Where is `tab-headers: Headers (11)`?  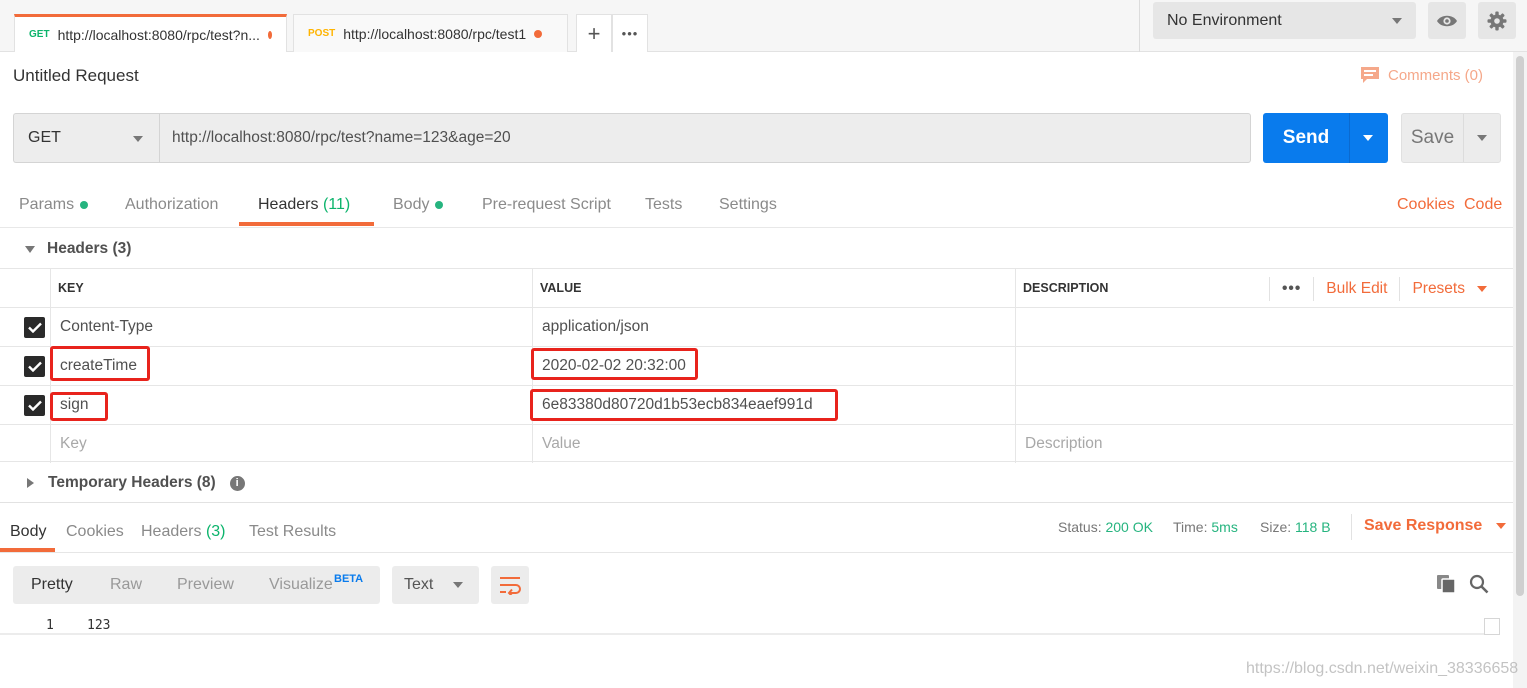 tab-headers: Headers (11) is located at coordinates (304, 205).